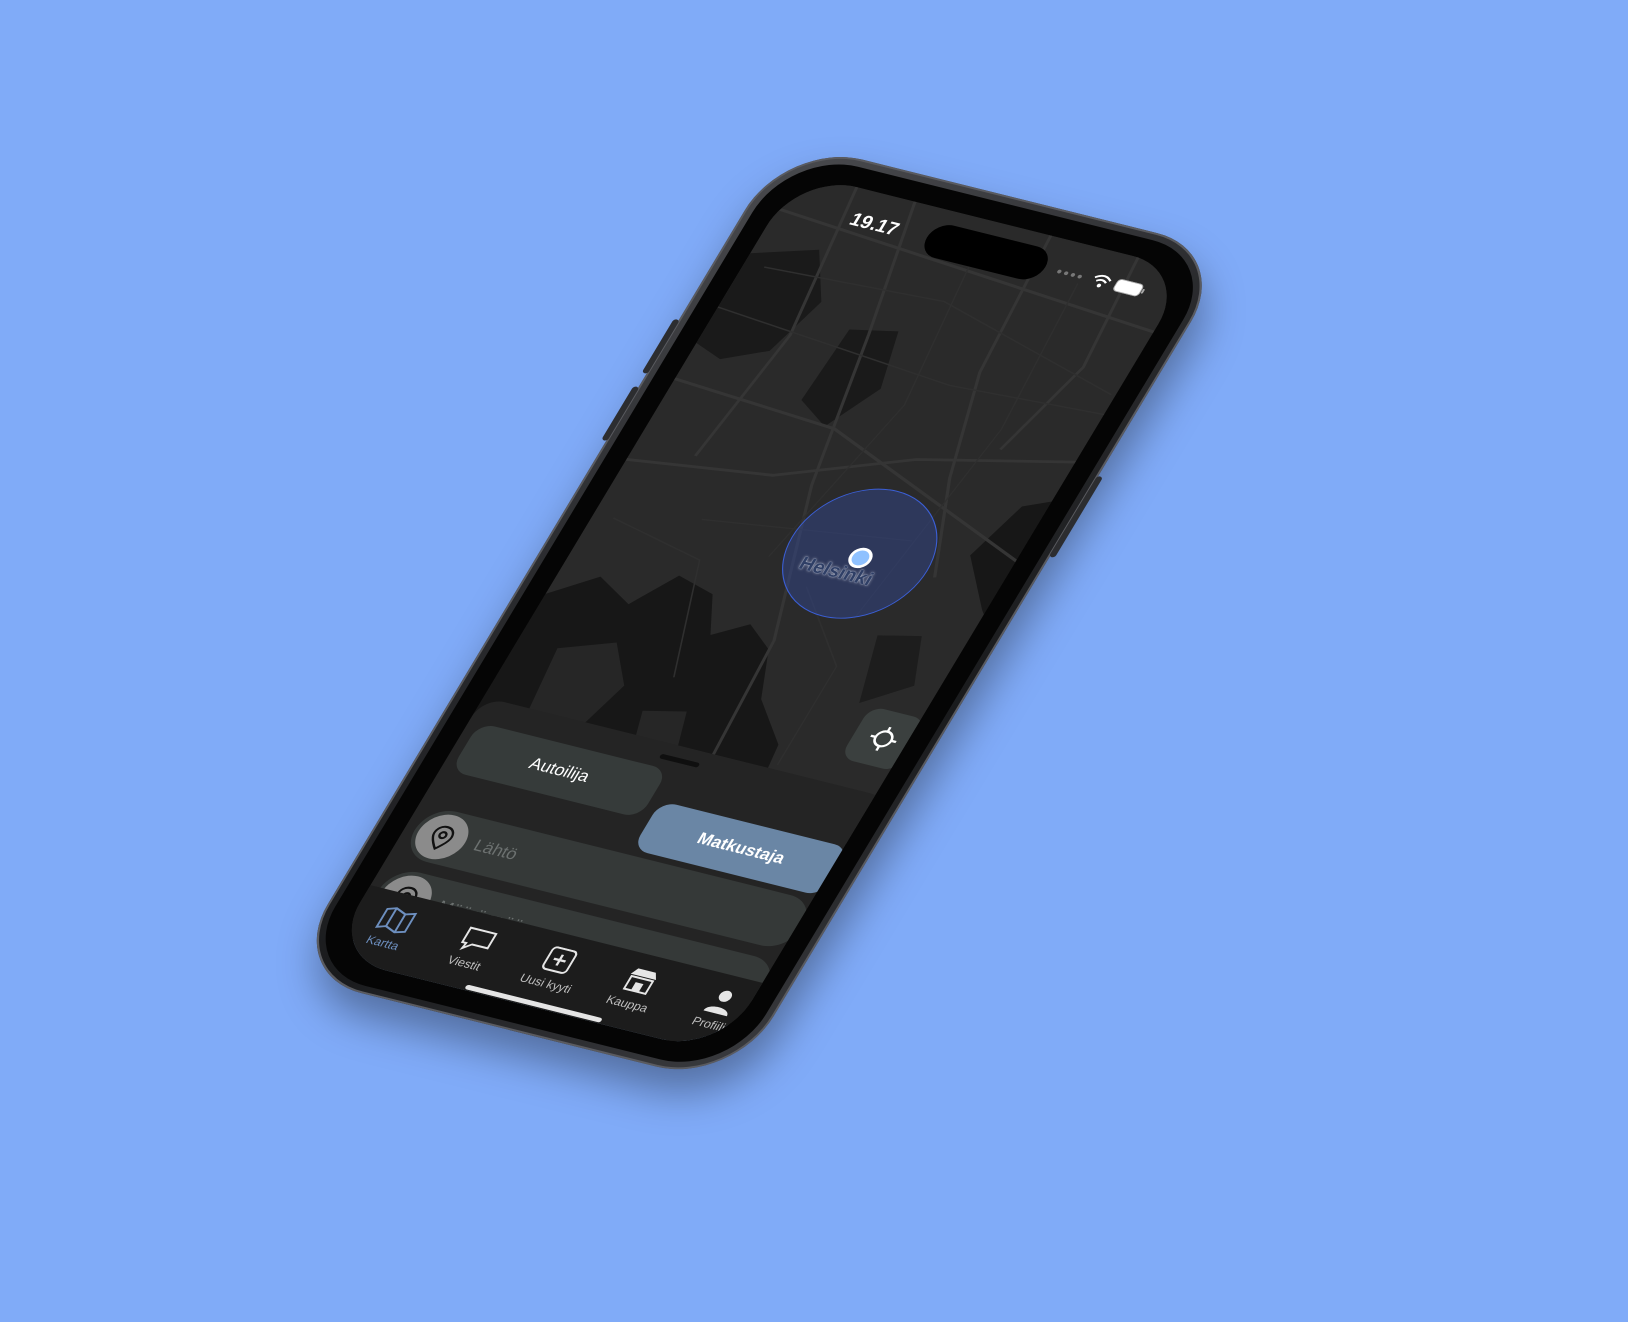 Image resolution: width=1628 pixels, height=1322 pixels. What do you see at coordinates (478, 938) in the screenshot?
I see `chat-bubble-icon` at bounding box center [478, 938].